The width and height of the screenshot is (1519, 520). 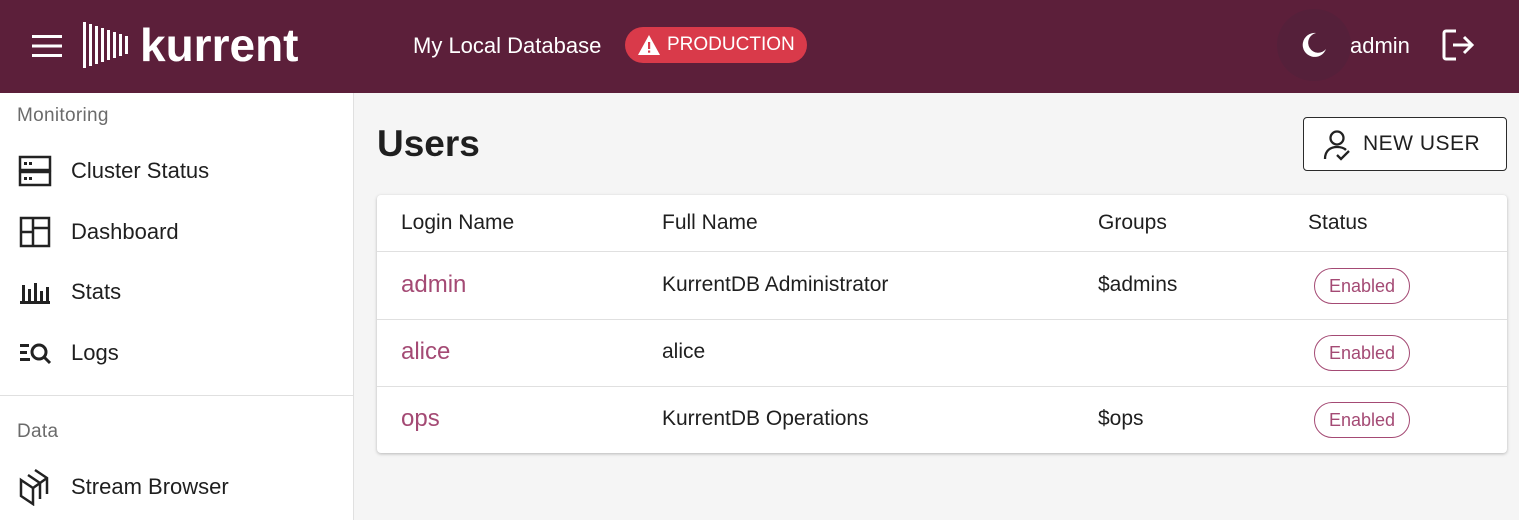 What do you see at coordinates (1422, 143) in the screenshot?
I see `new-user-button-label: NEW USER` at bounding box center [1422, 143].